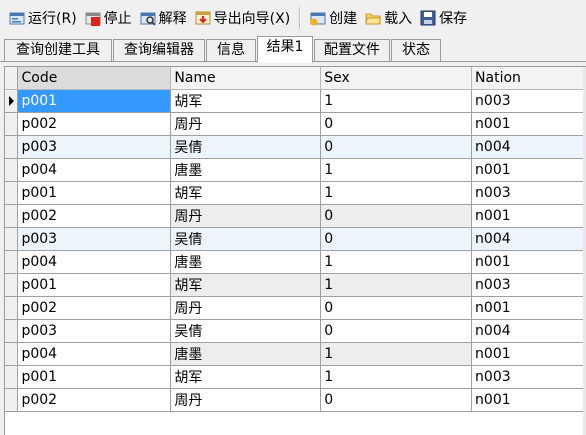 The image size is (586, 435). I want to click on export-button: 导出向导(X), so click(243, 18).